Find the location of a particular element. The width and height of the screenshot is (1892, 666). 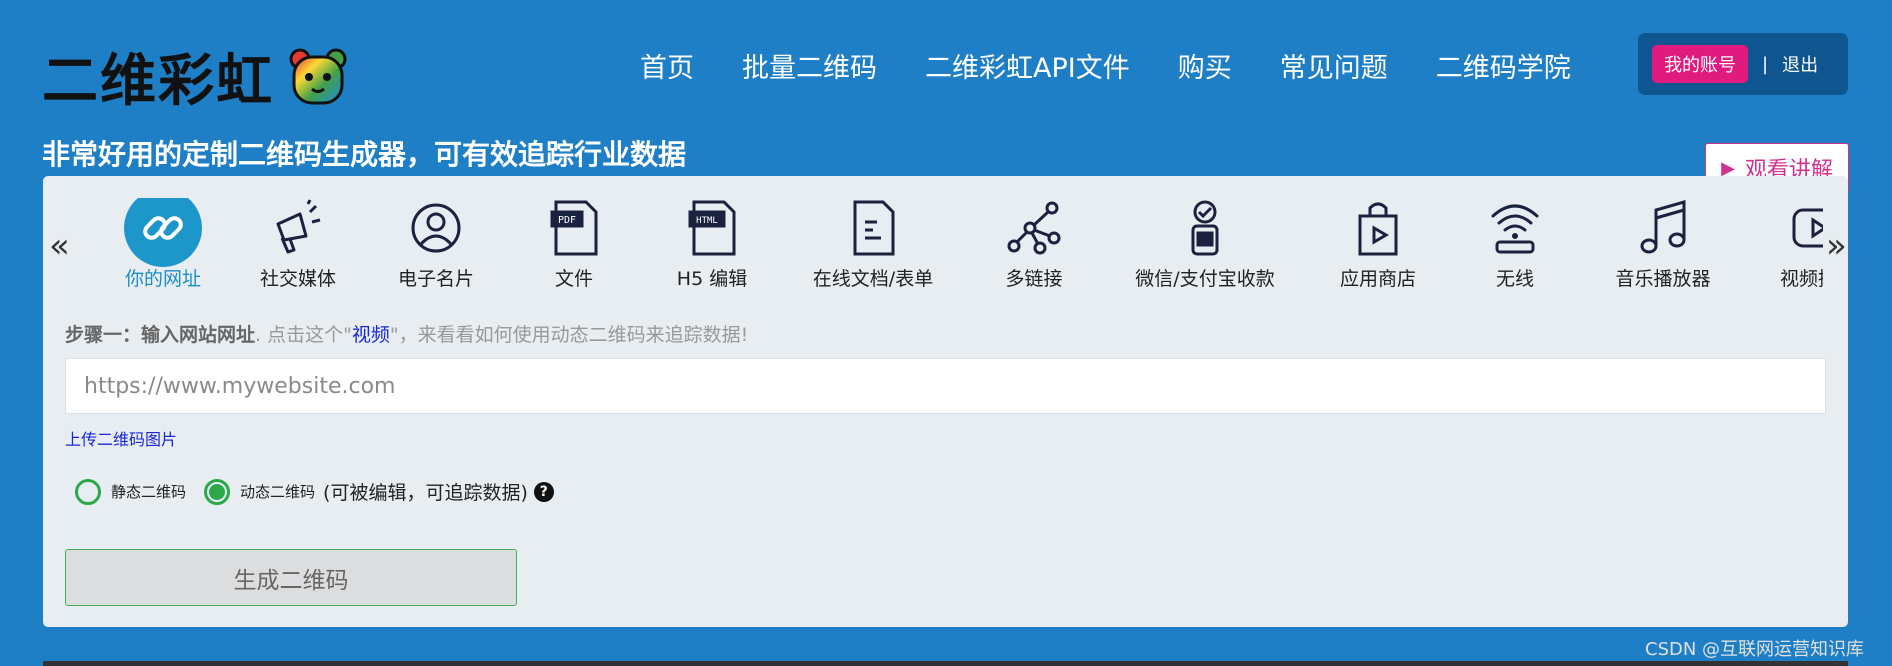

logo-text: 二维彩虹 is located at coordinates (158, 81).